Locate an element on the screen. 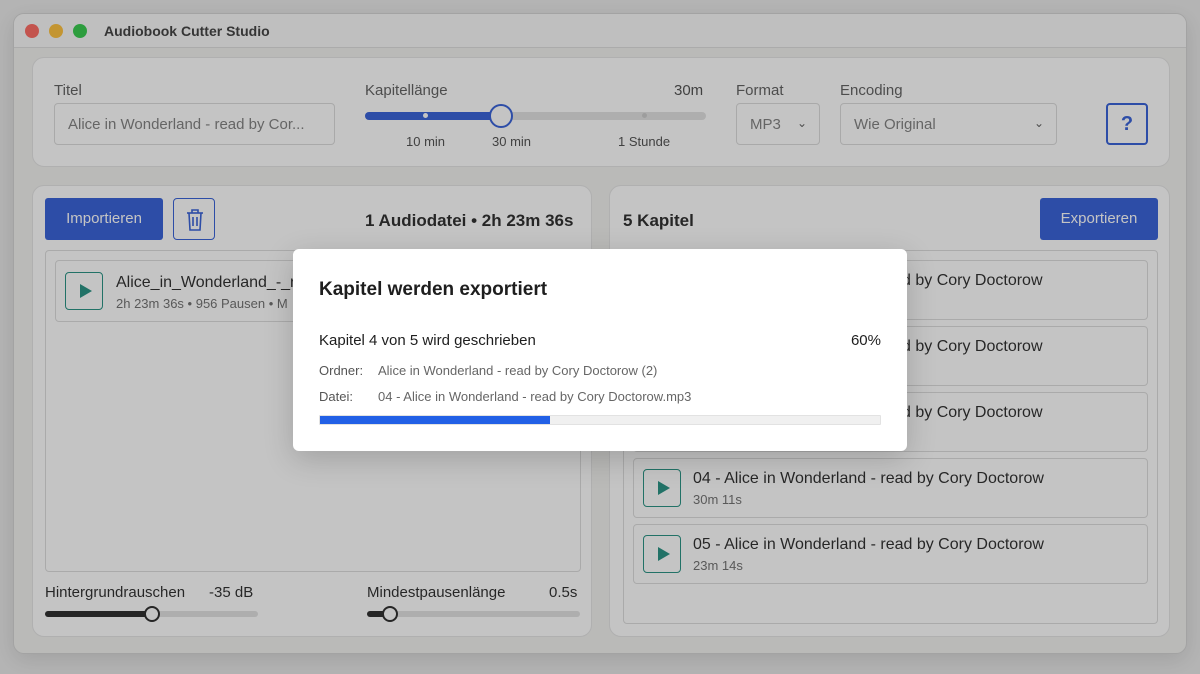 Image resolution: width=1200 pixels, height=674 pixels. export-percent: 60% is located at coordinates (865, 340).